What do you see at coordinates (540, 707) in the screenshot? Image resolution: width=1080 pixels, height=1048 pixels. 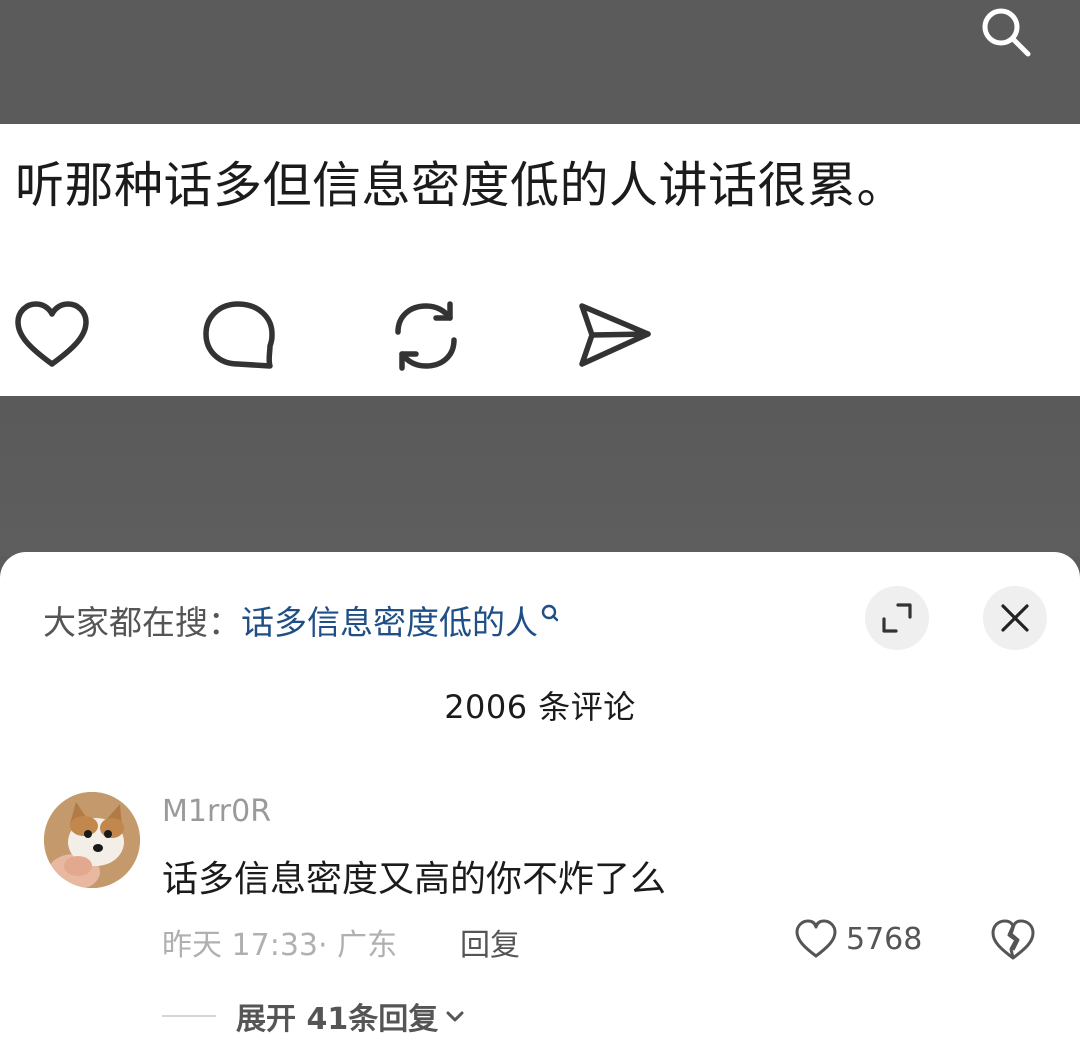 I see `comment-count-title: 2006 条评论` at bounding box center [540, 707].